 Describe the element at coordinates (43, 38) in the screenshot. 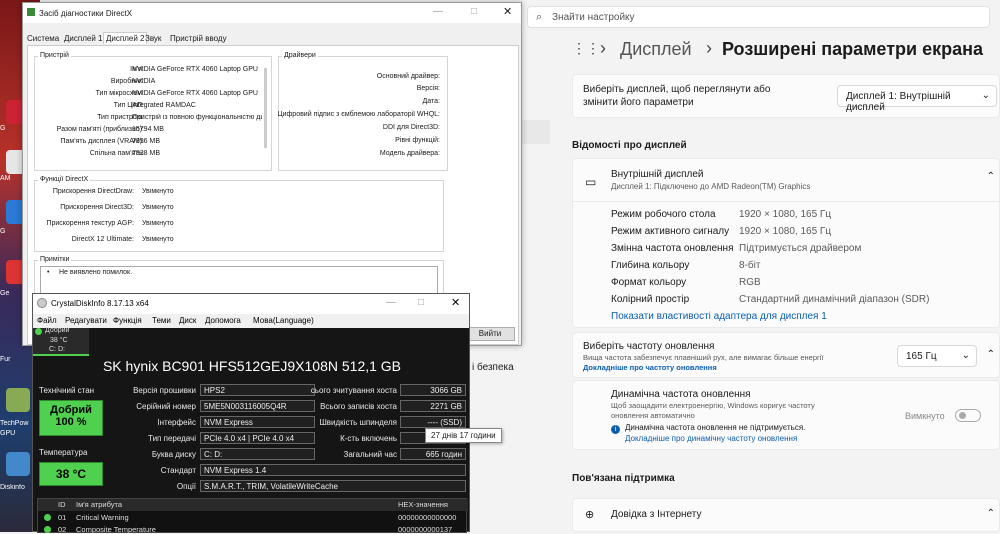

I see `tab-system: Система` at that location.